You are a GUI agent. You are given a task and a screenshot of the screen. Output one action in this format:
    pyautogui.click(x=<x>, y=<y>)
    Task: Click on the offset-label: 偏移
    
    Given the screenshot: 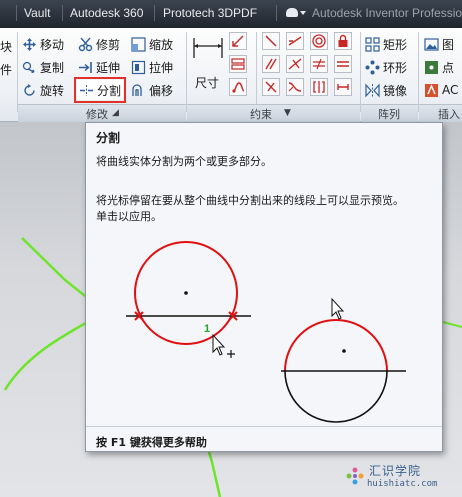 What is the action you would take?
    pyautogui.click(x=161, y=90)
    